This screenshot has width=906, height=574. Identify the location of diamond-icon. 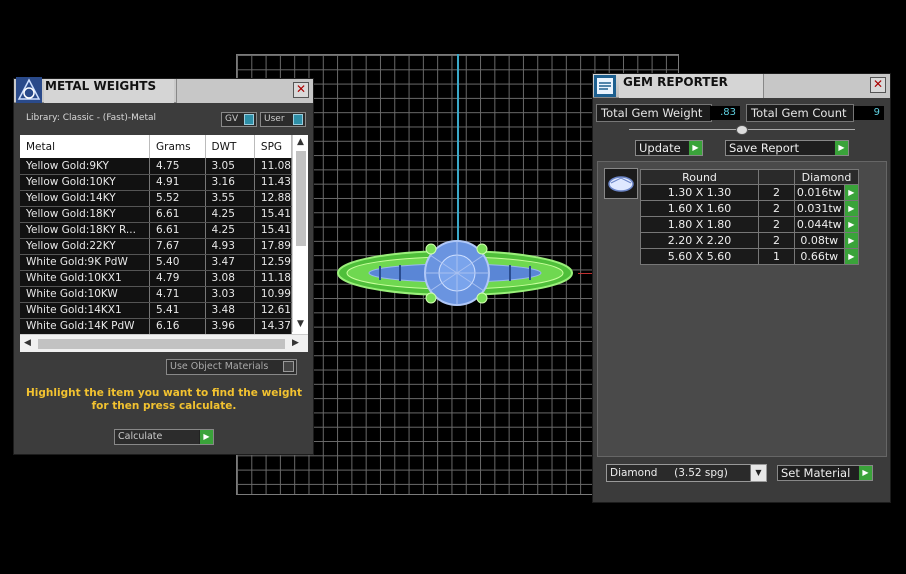
(621, 184).